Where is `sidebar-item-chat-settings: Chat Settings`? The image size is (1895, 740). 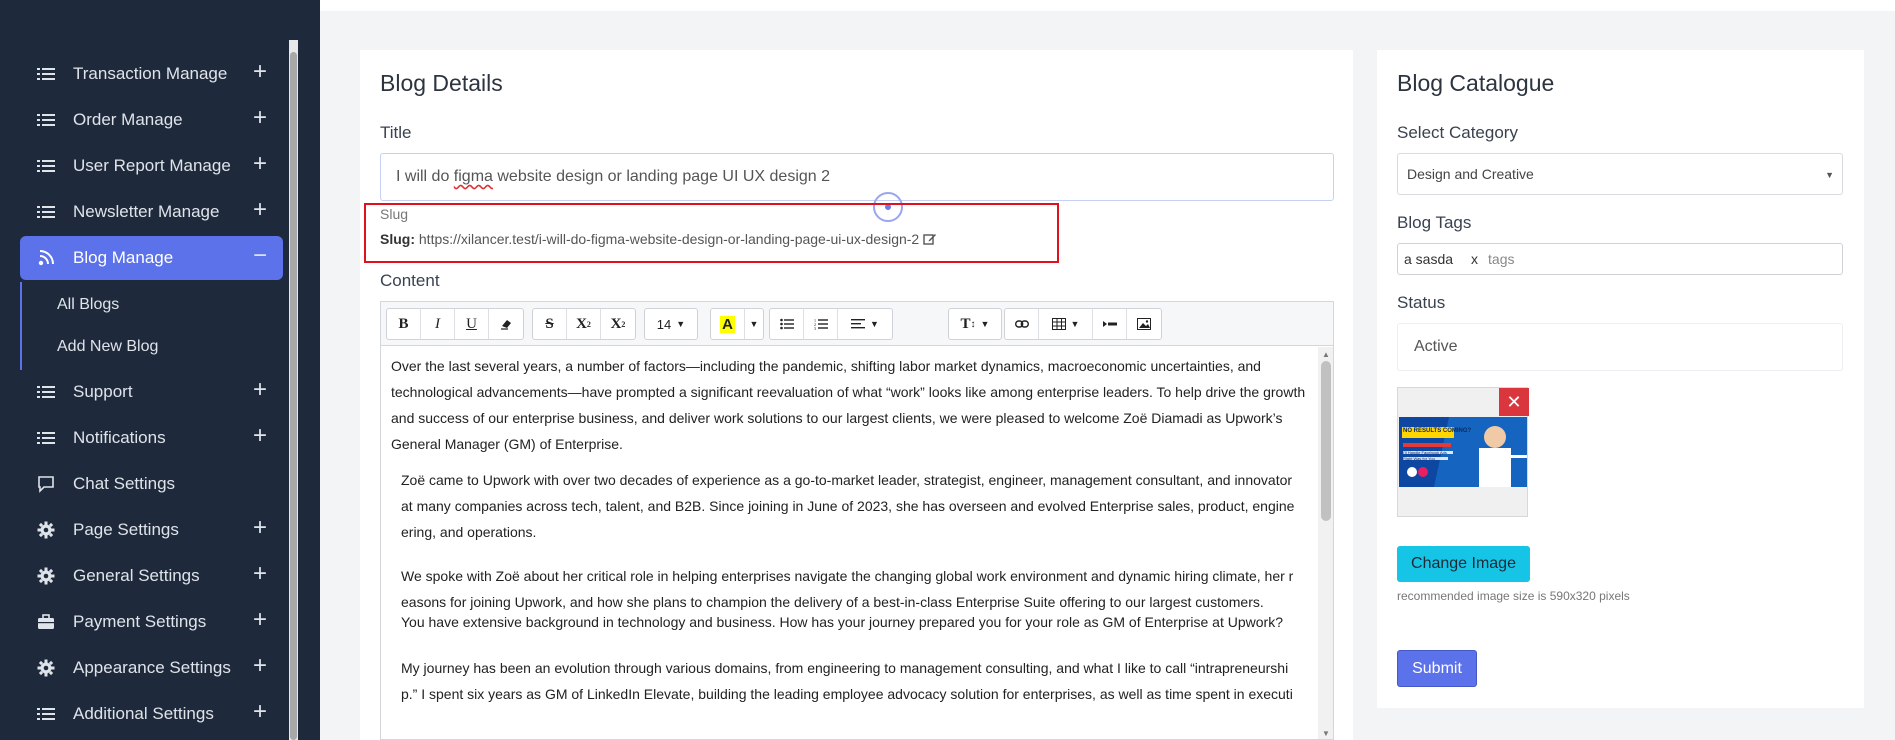 sidebar-item-chat-settings: Chat Settings is located at coordinates (151, 484).